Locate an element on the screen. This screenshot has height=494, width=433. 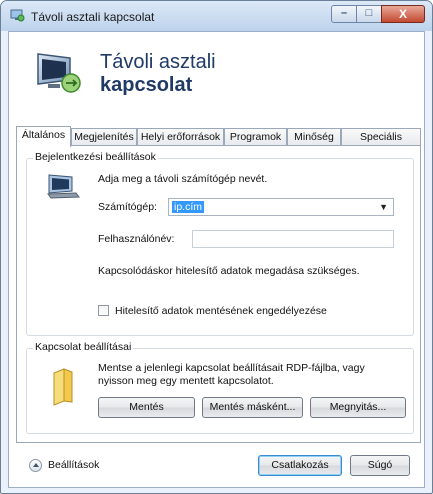
minimize-icon: – is located at coordinates (344, 13).